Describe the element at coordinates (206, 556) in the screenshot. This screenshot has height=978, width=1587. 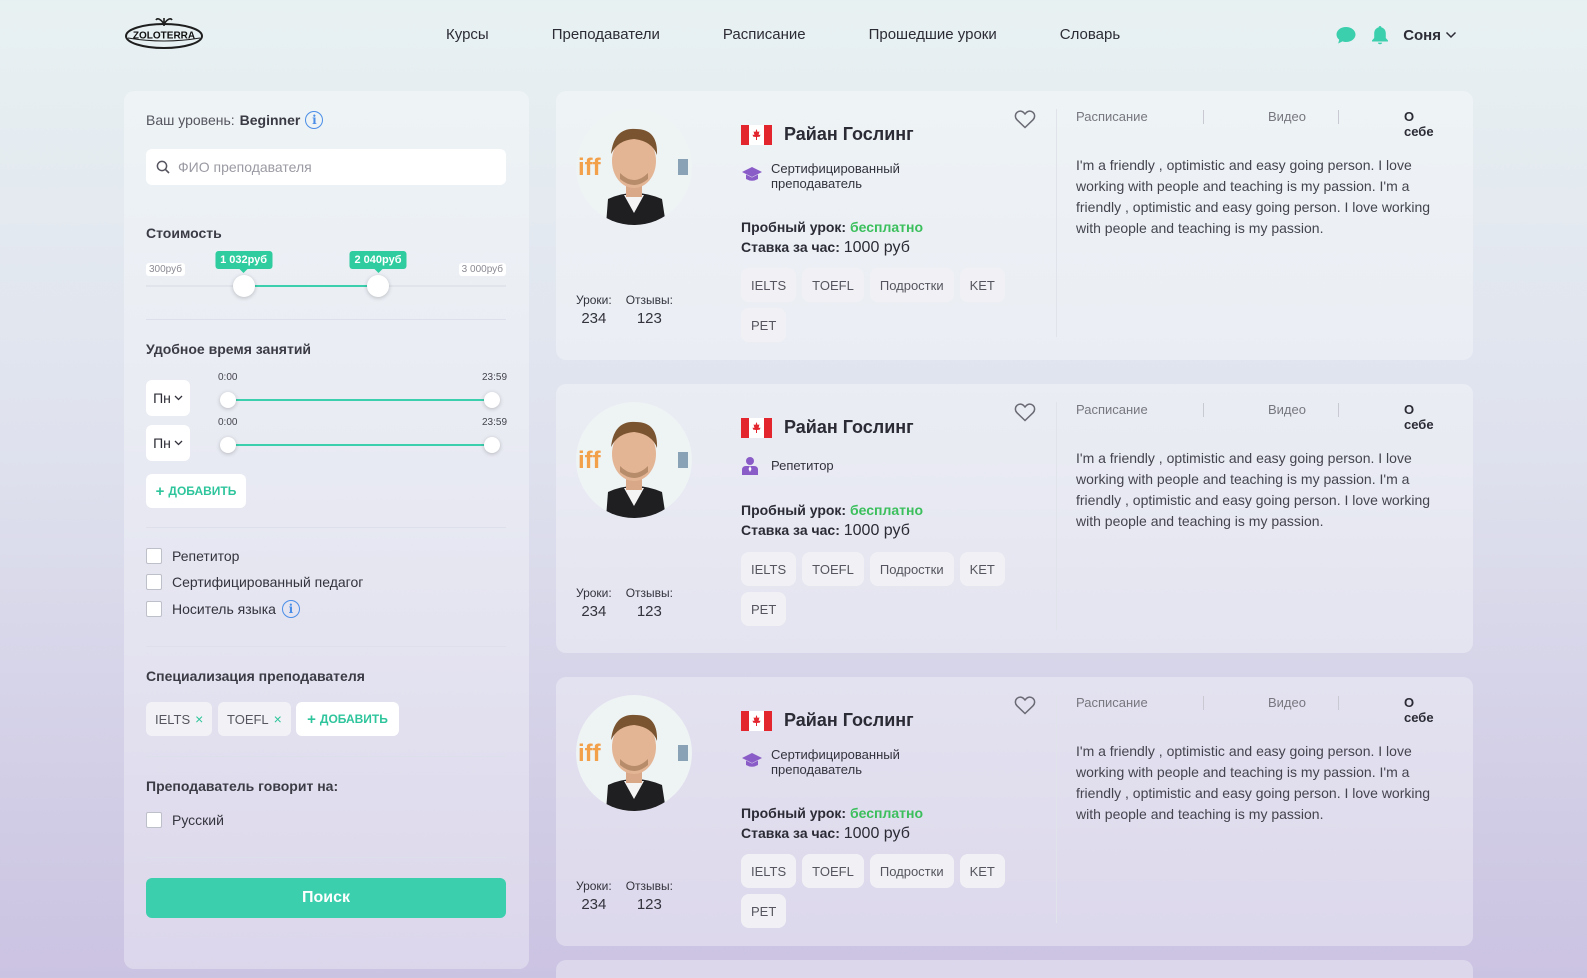
I see `checkbox-label: Репетитор` at that location.